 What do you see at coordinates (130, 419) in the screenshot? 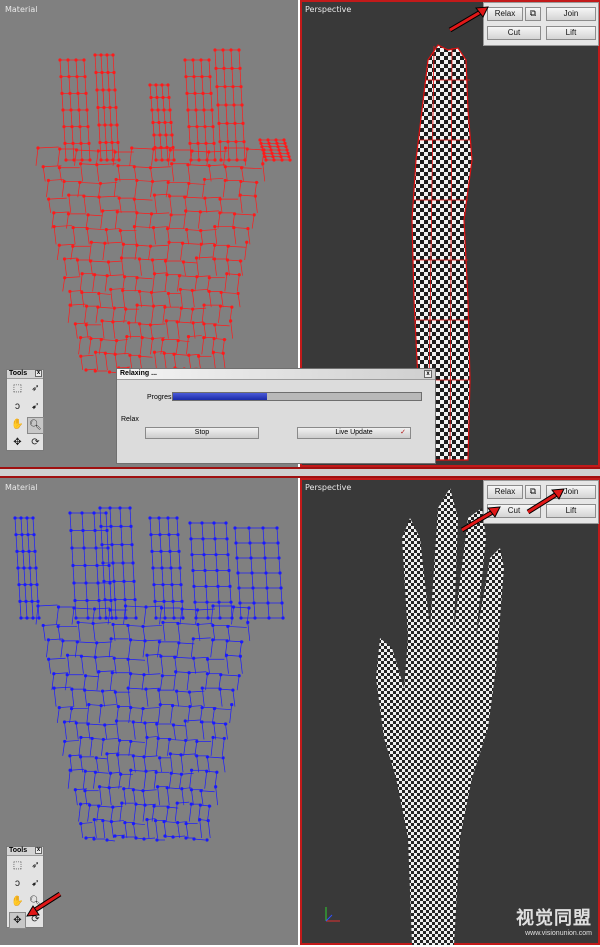
I see `relax-group-label: Relax` at bounding box center [130, 419].